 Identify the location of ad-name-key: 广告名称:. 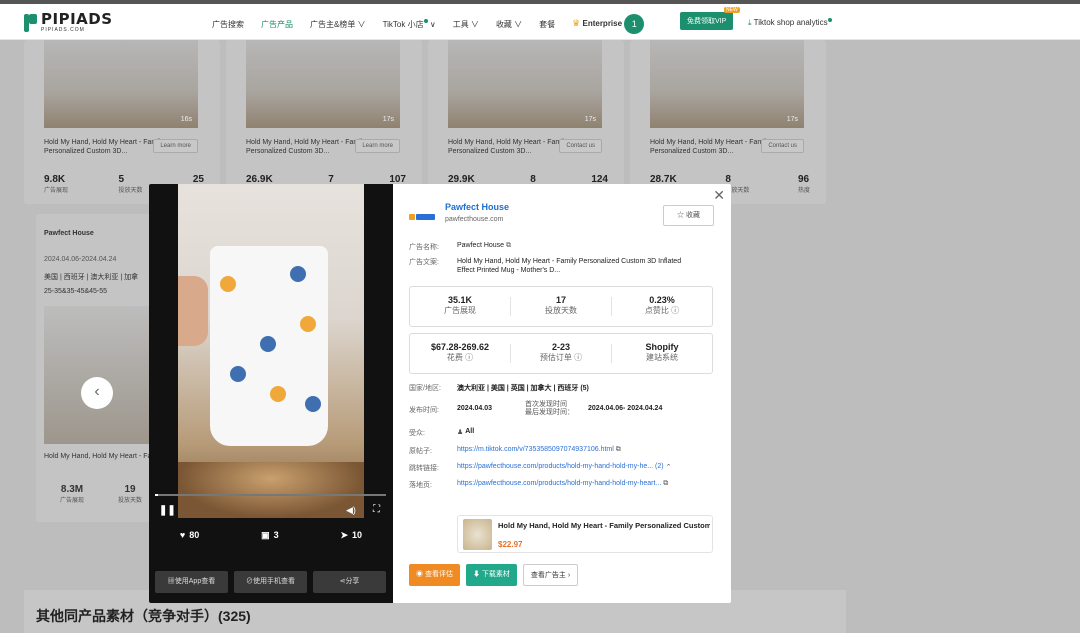
(424, 247).